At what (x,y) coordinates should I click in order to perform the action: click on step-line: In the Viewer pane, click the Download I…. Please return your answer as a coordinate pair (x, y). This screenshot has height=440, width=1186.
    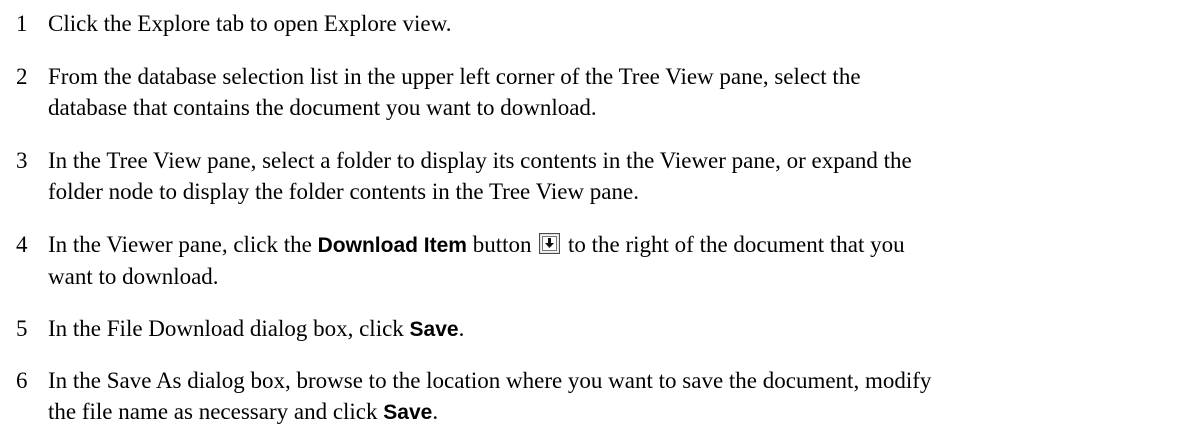
    Looking at the image, I should click on (608, 245).